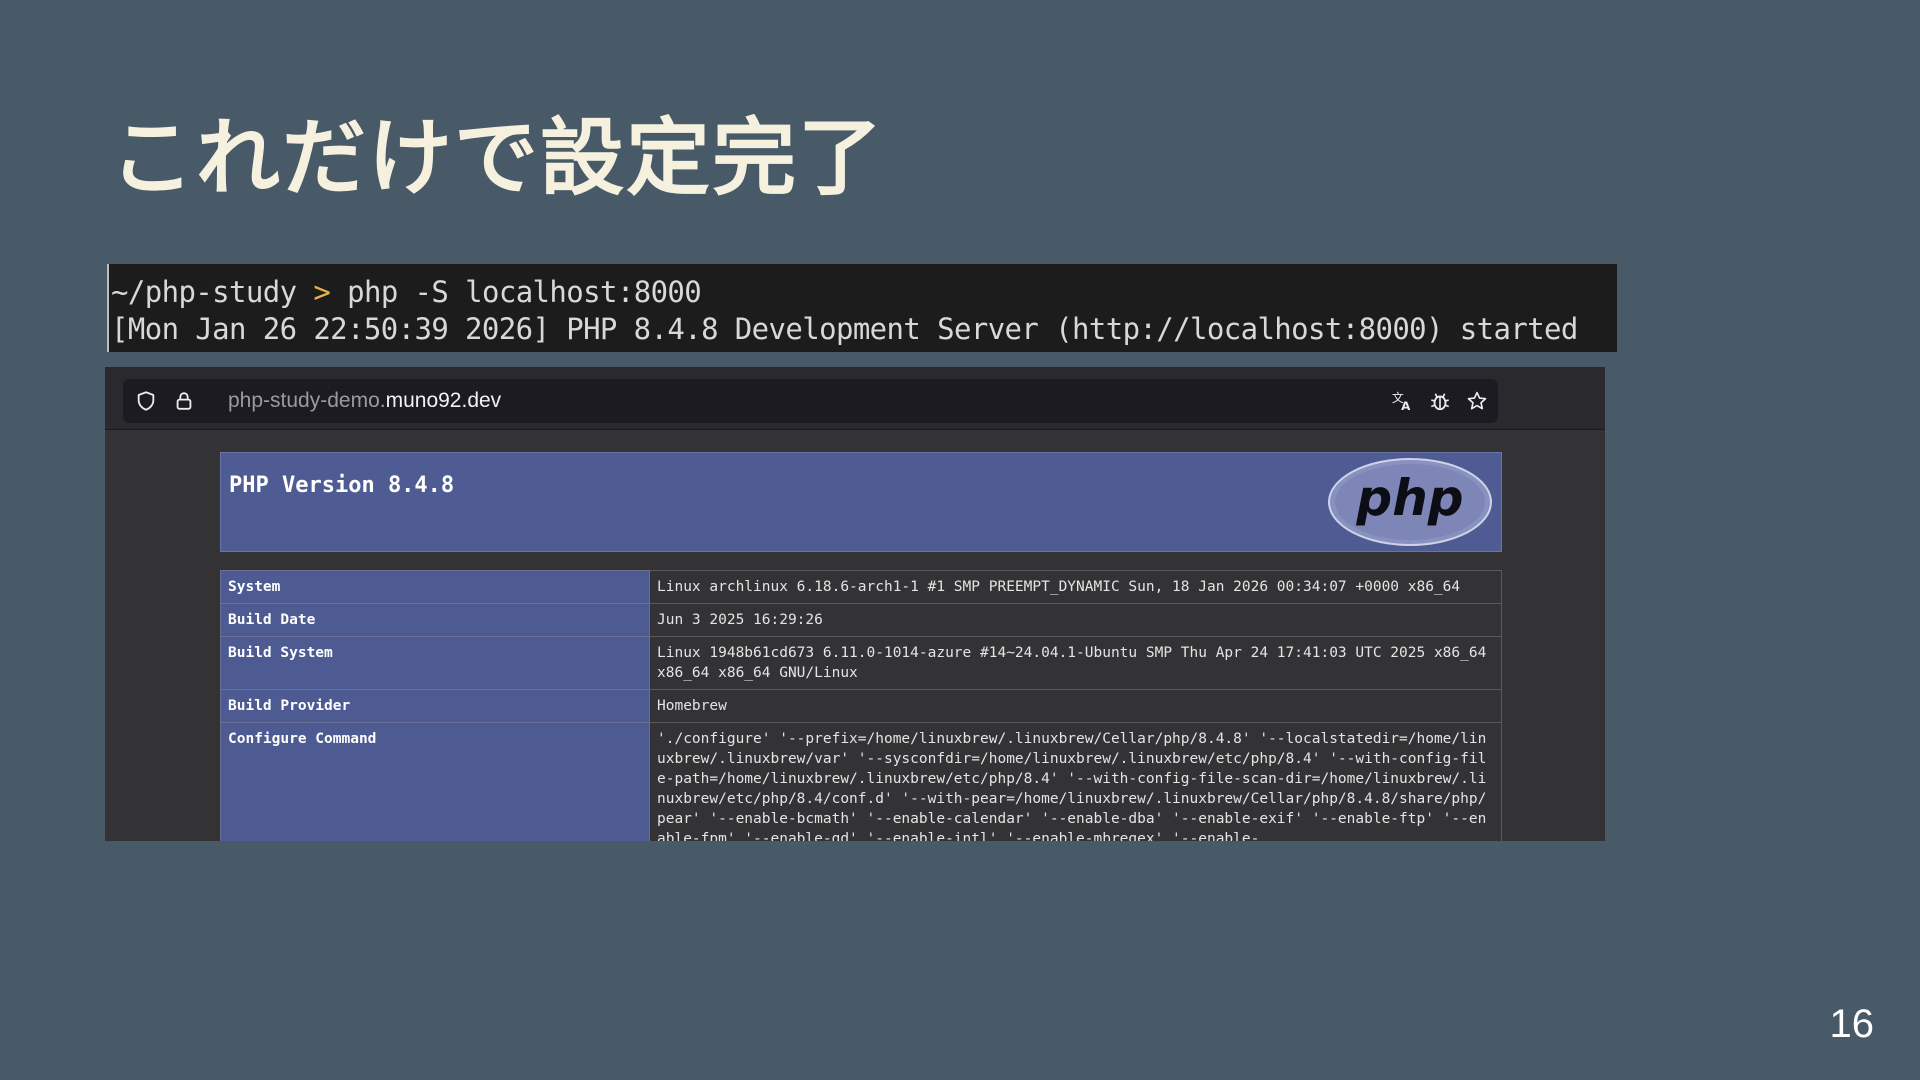 The height and width of the screenshot is (1080, 1920). I want to click on translate-icon: 文 A, so click(1402, 401).